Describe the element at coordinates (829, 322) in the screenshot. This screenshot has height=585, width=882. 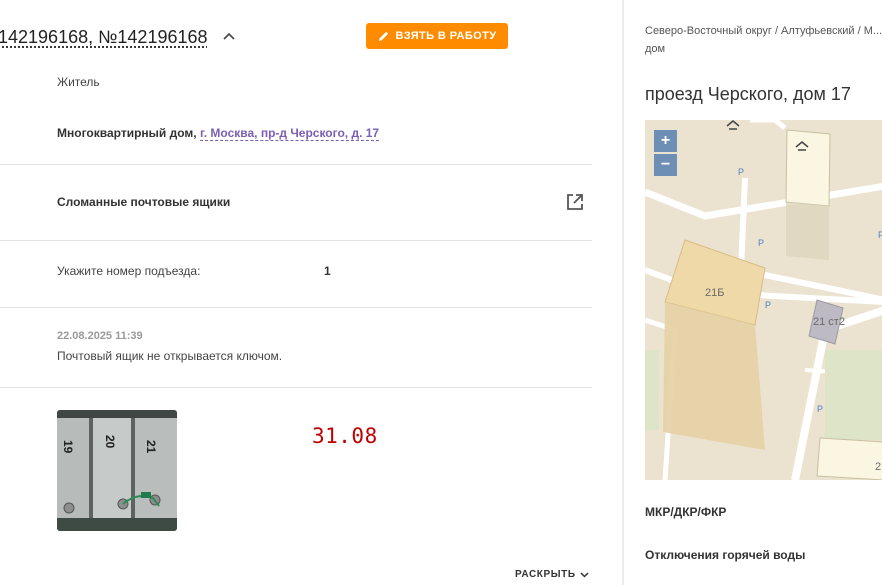
I see `map-building-label: 21 ст2` at that location.